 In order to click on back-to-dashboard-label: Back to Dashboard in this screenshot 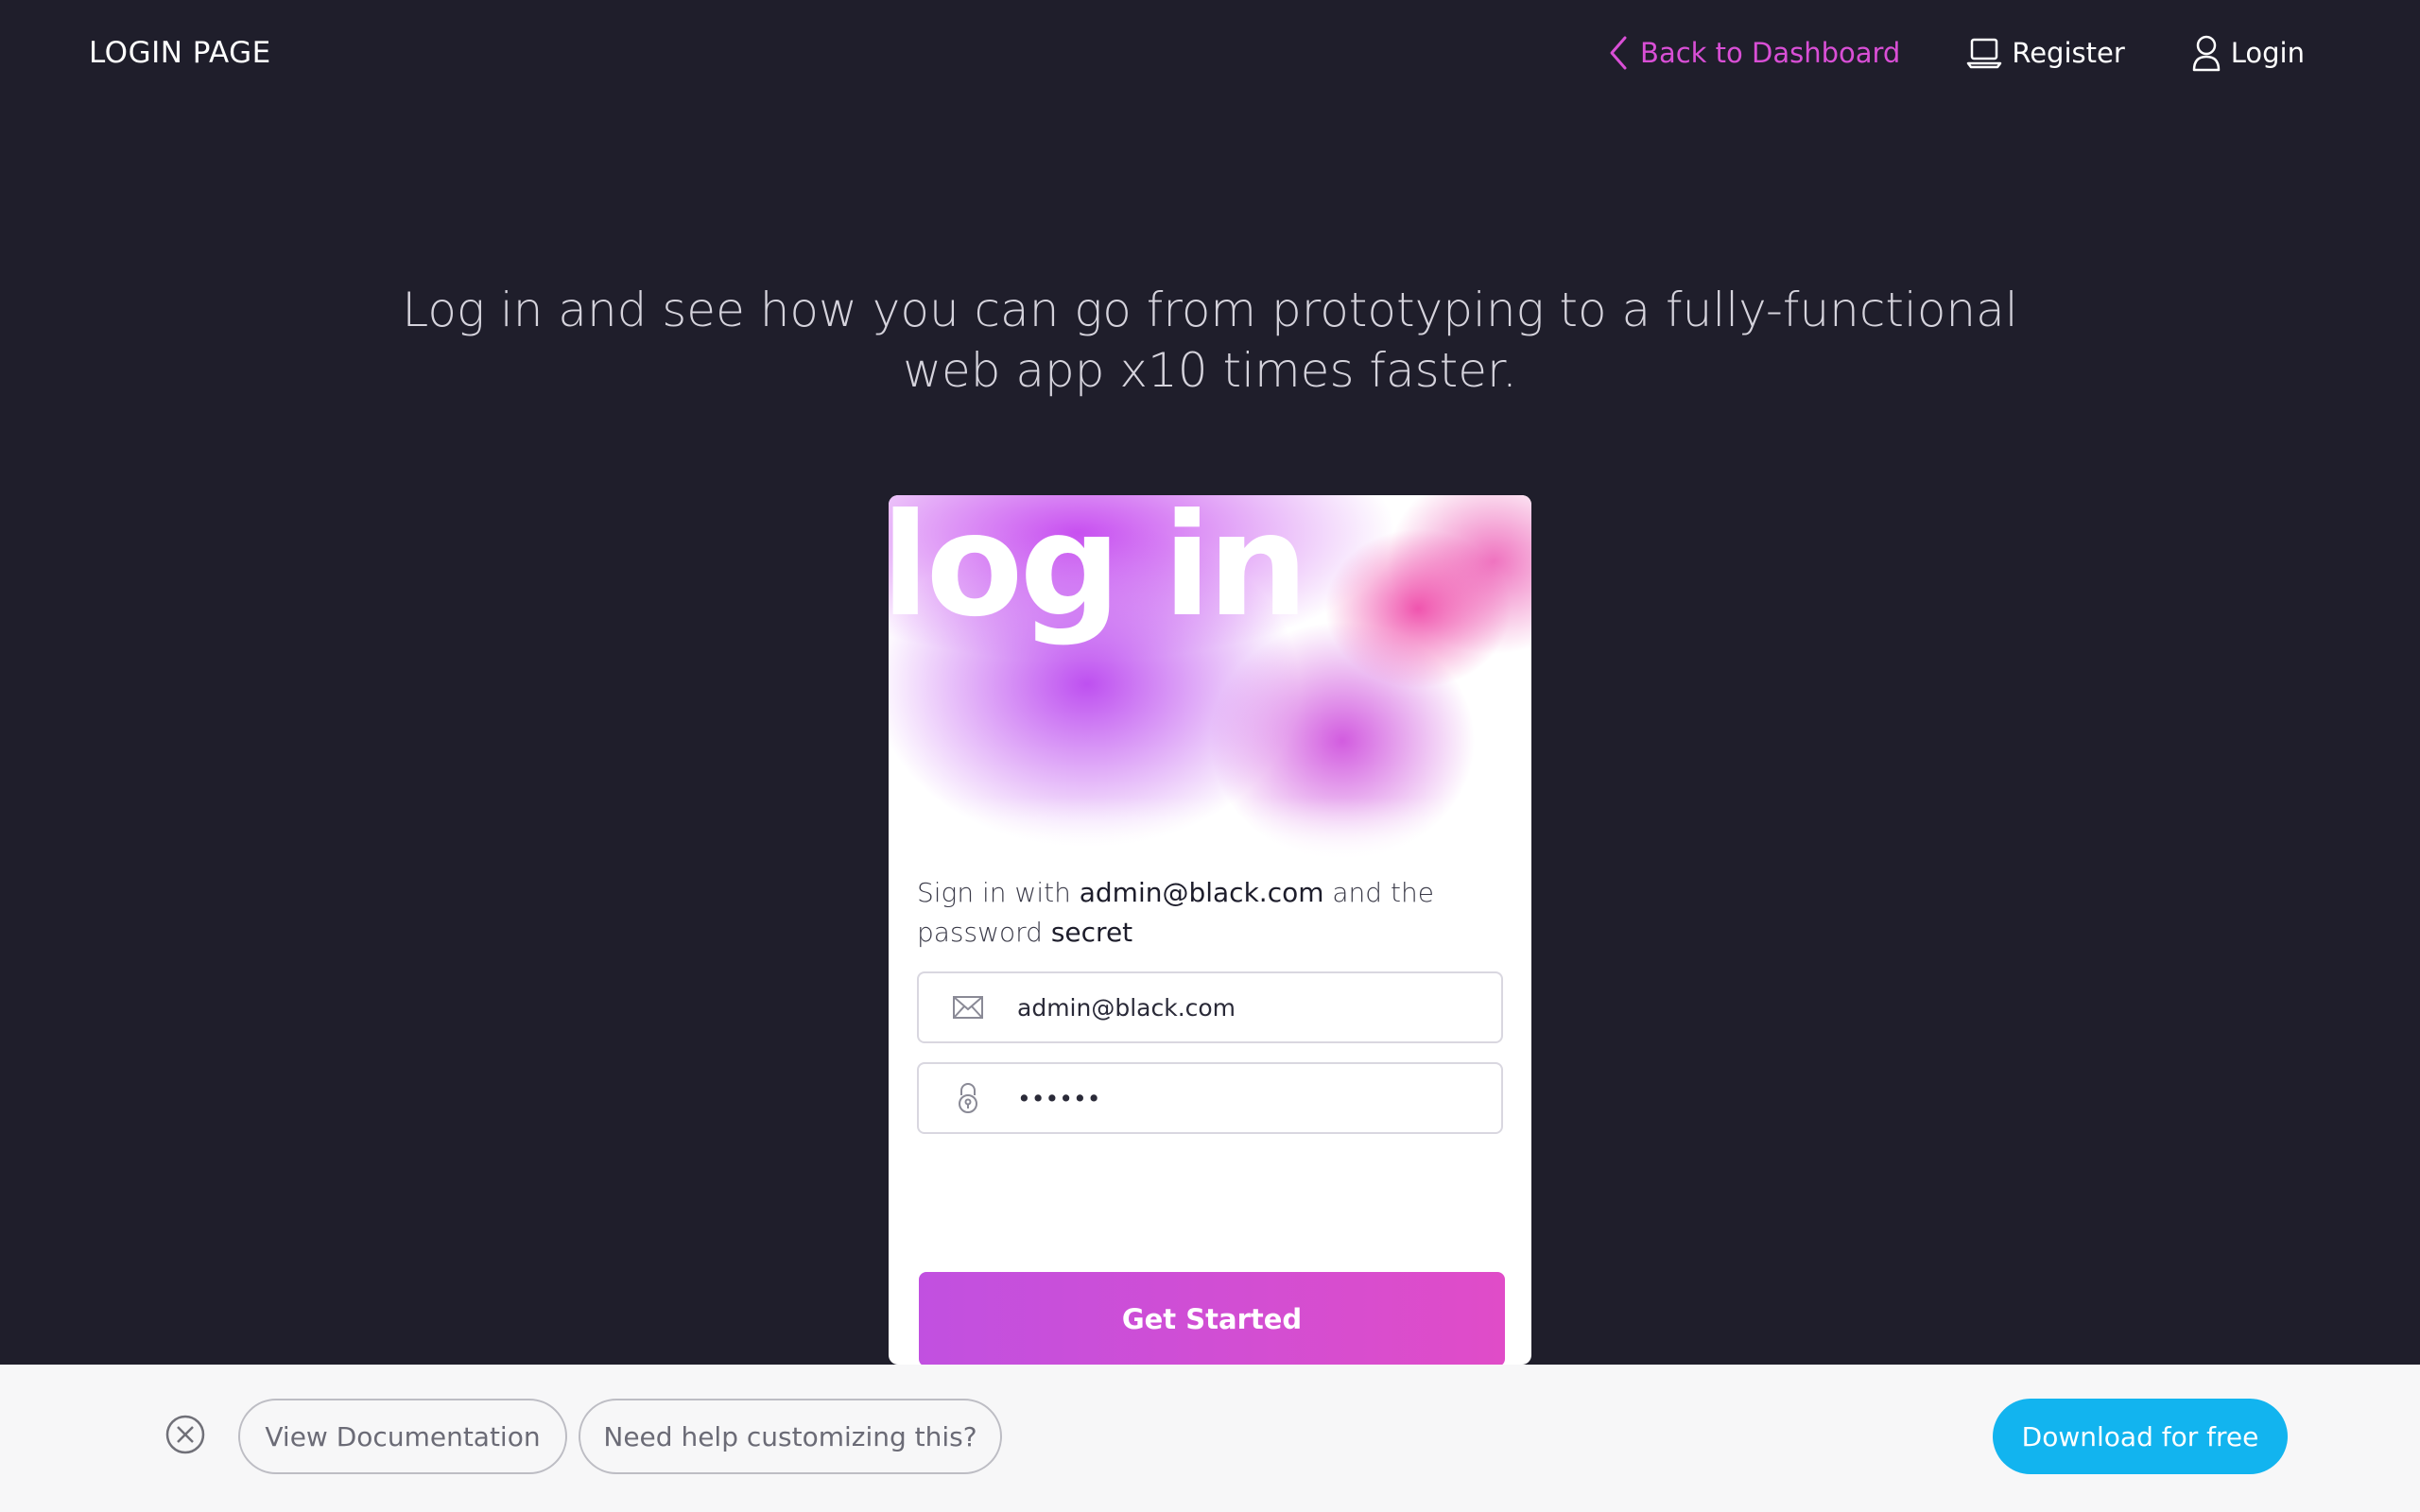, I will do `click(1770, 53)`.